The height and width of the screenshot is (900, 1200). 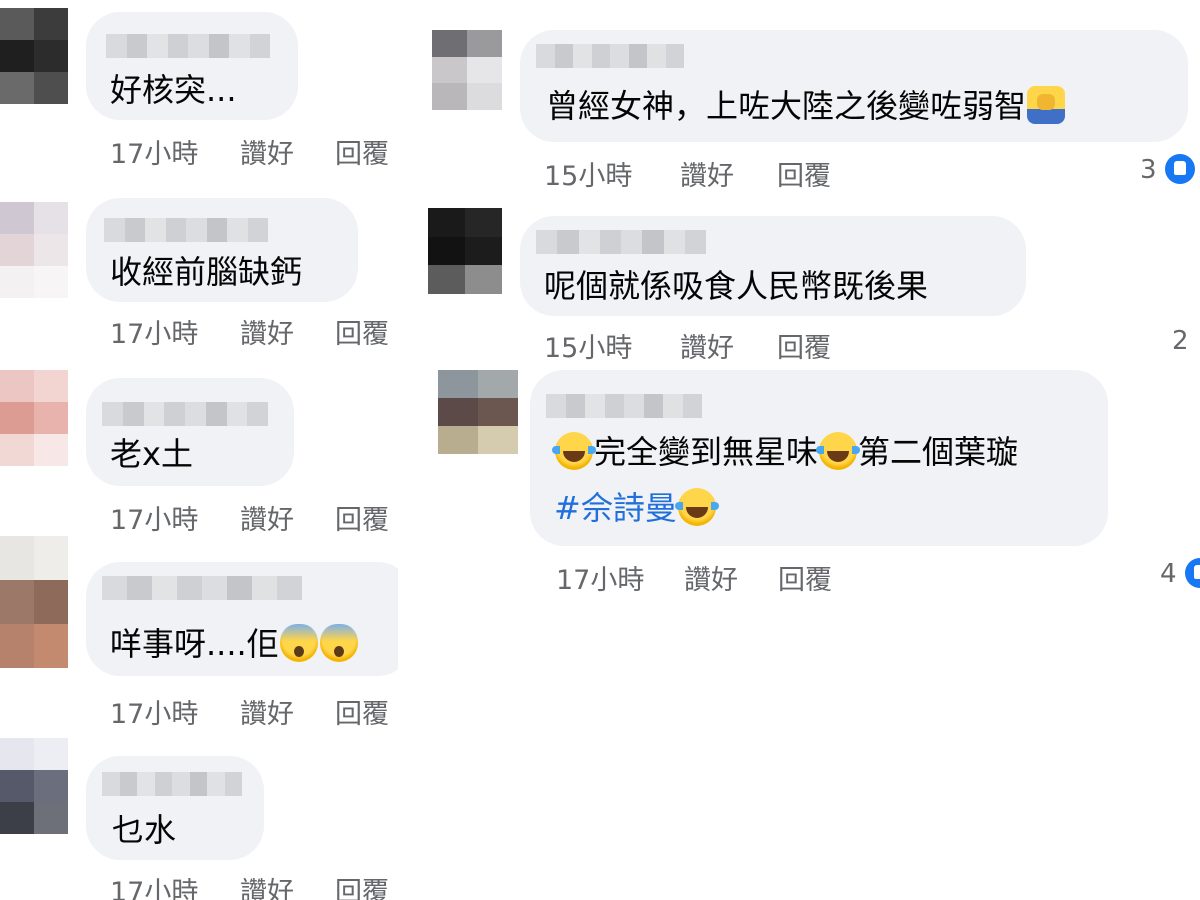 What do you see at coordinates (234, 644) in the screenshot?
I see `comment-text: 咩事呀....佢` at bounding box center [234, 644].